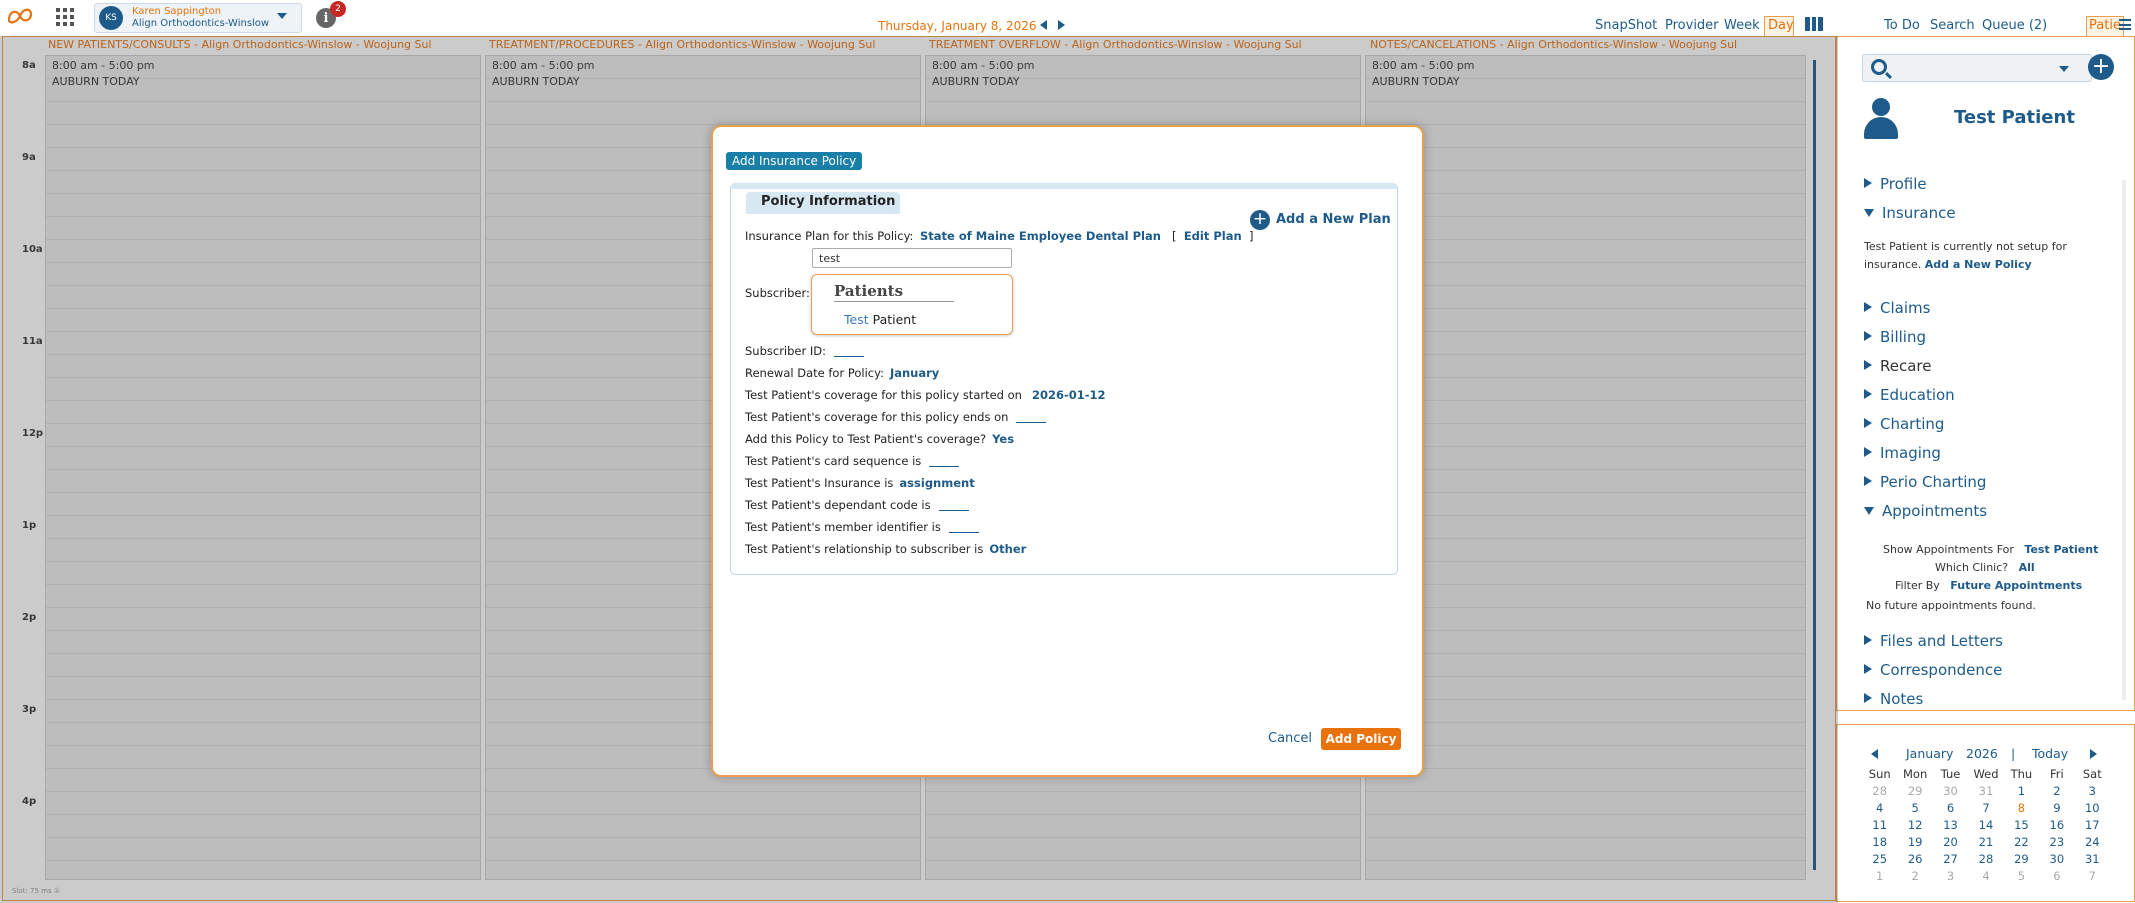  I want to click on calendar-day: 27, so click(1950, 859).